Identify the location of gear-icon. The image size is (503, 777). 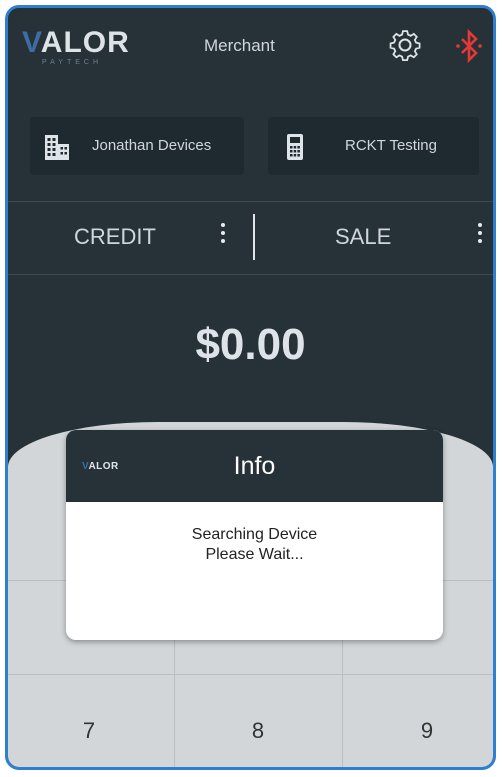
(405, 45).